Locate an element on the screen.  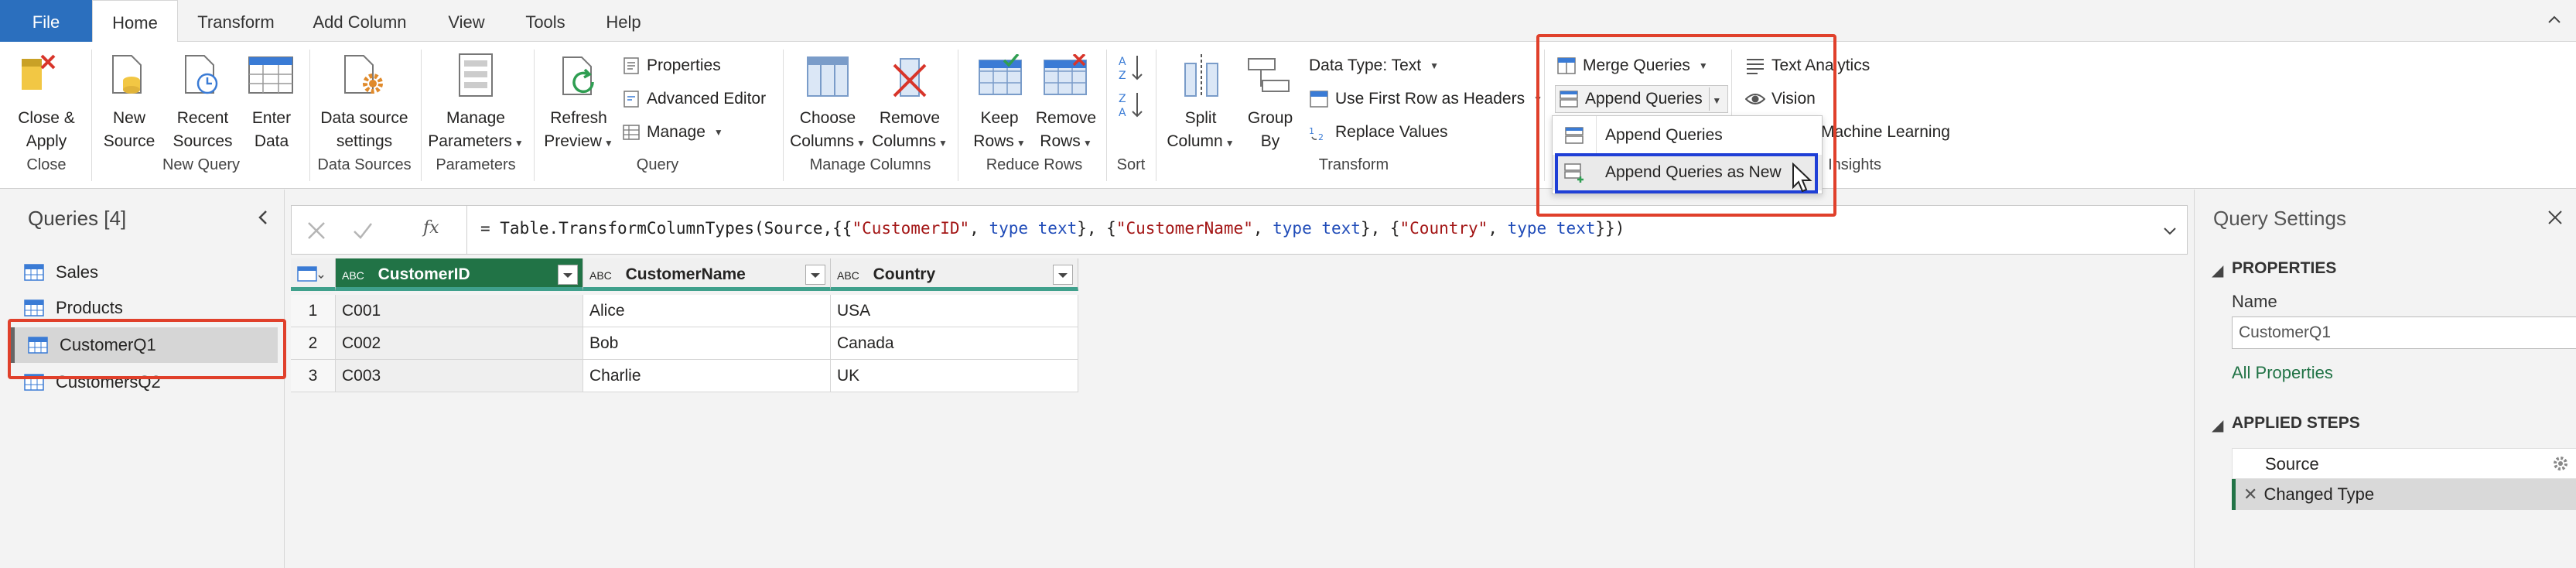
gear-icon is located at coordinates (2560, 463).